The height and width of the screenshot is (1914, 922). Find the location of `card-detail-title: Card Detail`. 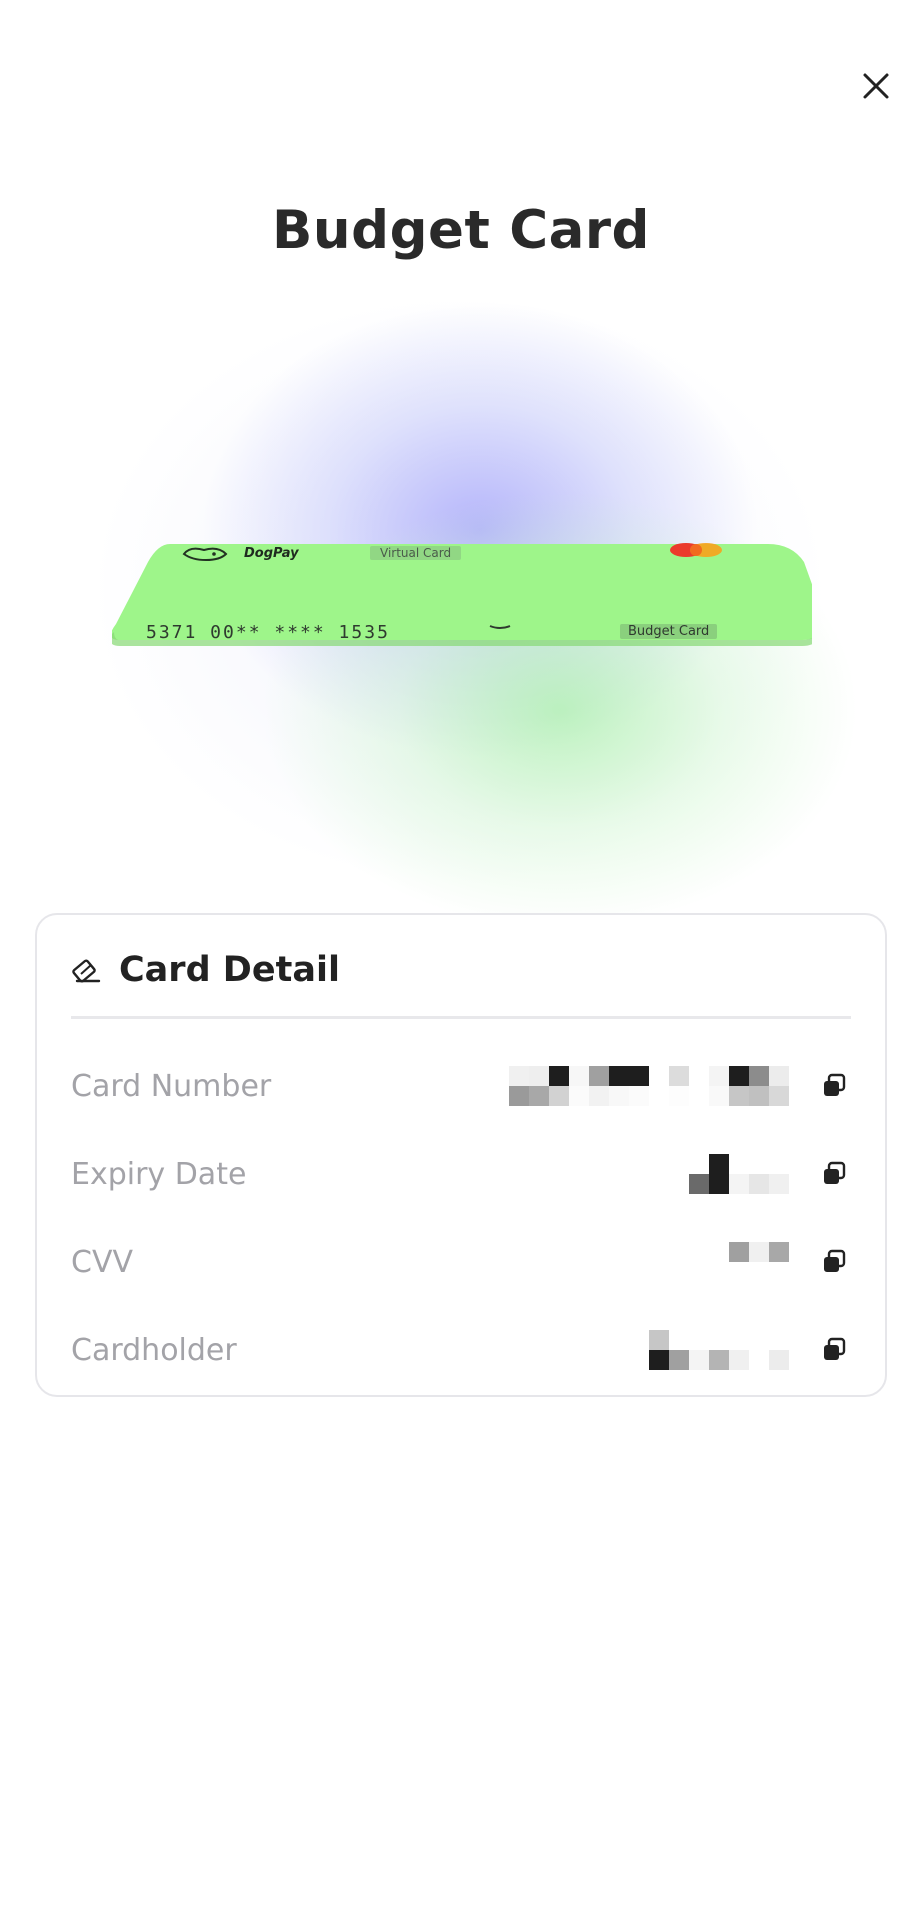

card-detail-title: Card Detail is located at coordinates (229, 970).